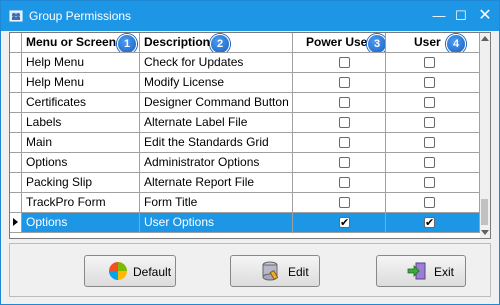 The width and height of the screenshot is (500, 305). I want to click on cell-description: User Options, so click(216, 222).